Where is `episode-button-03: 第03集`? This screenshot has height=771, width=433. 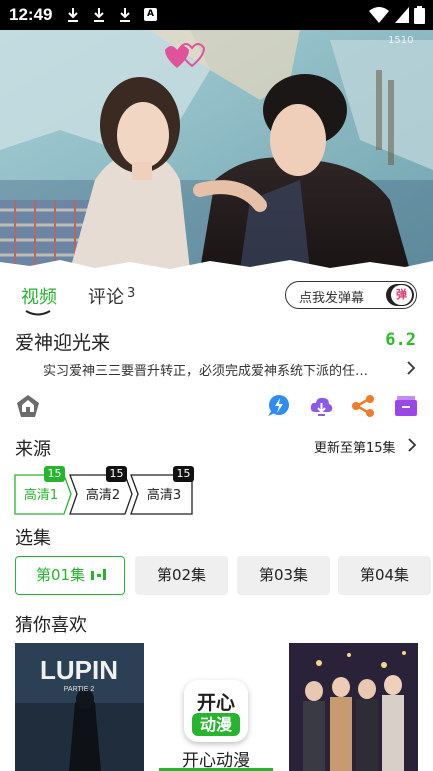
episode-button-03: 第03集 is located at coordinates (283, 575).